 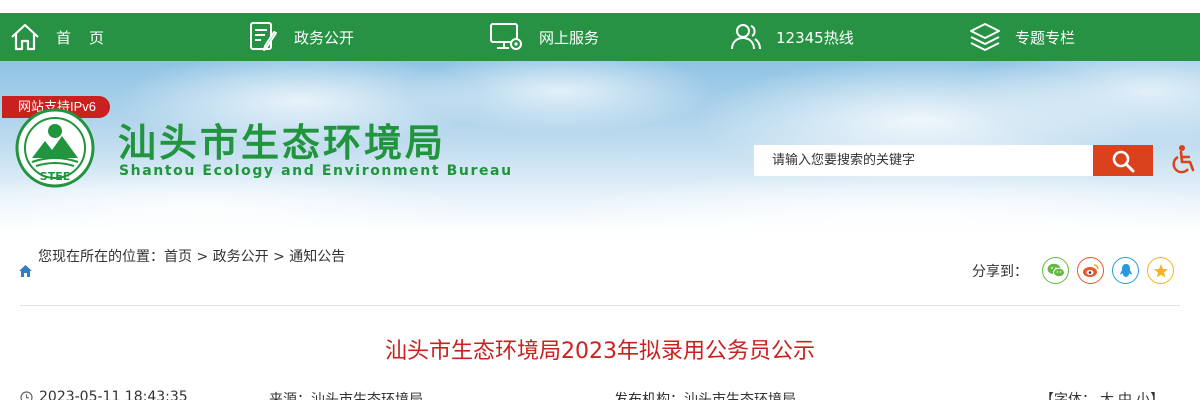 I want to click on site-title: 汕头市生态环境局, so click(x=282, y=139).